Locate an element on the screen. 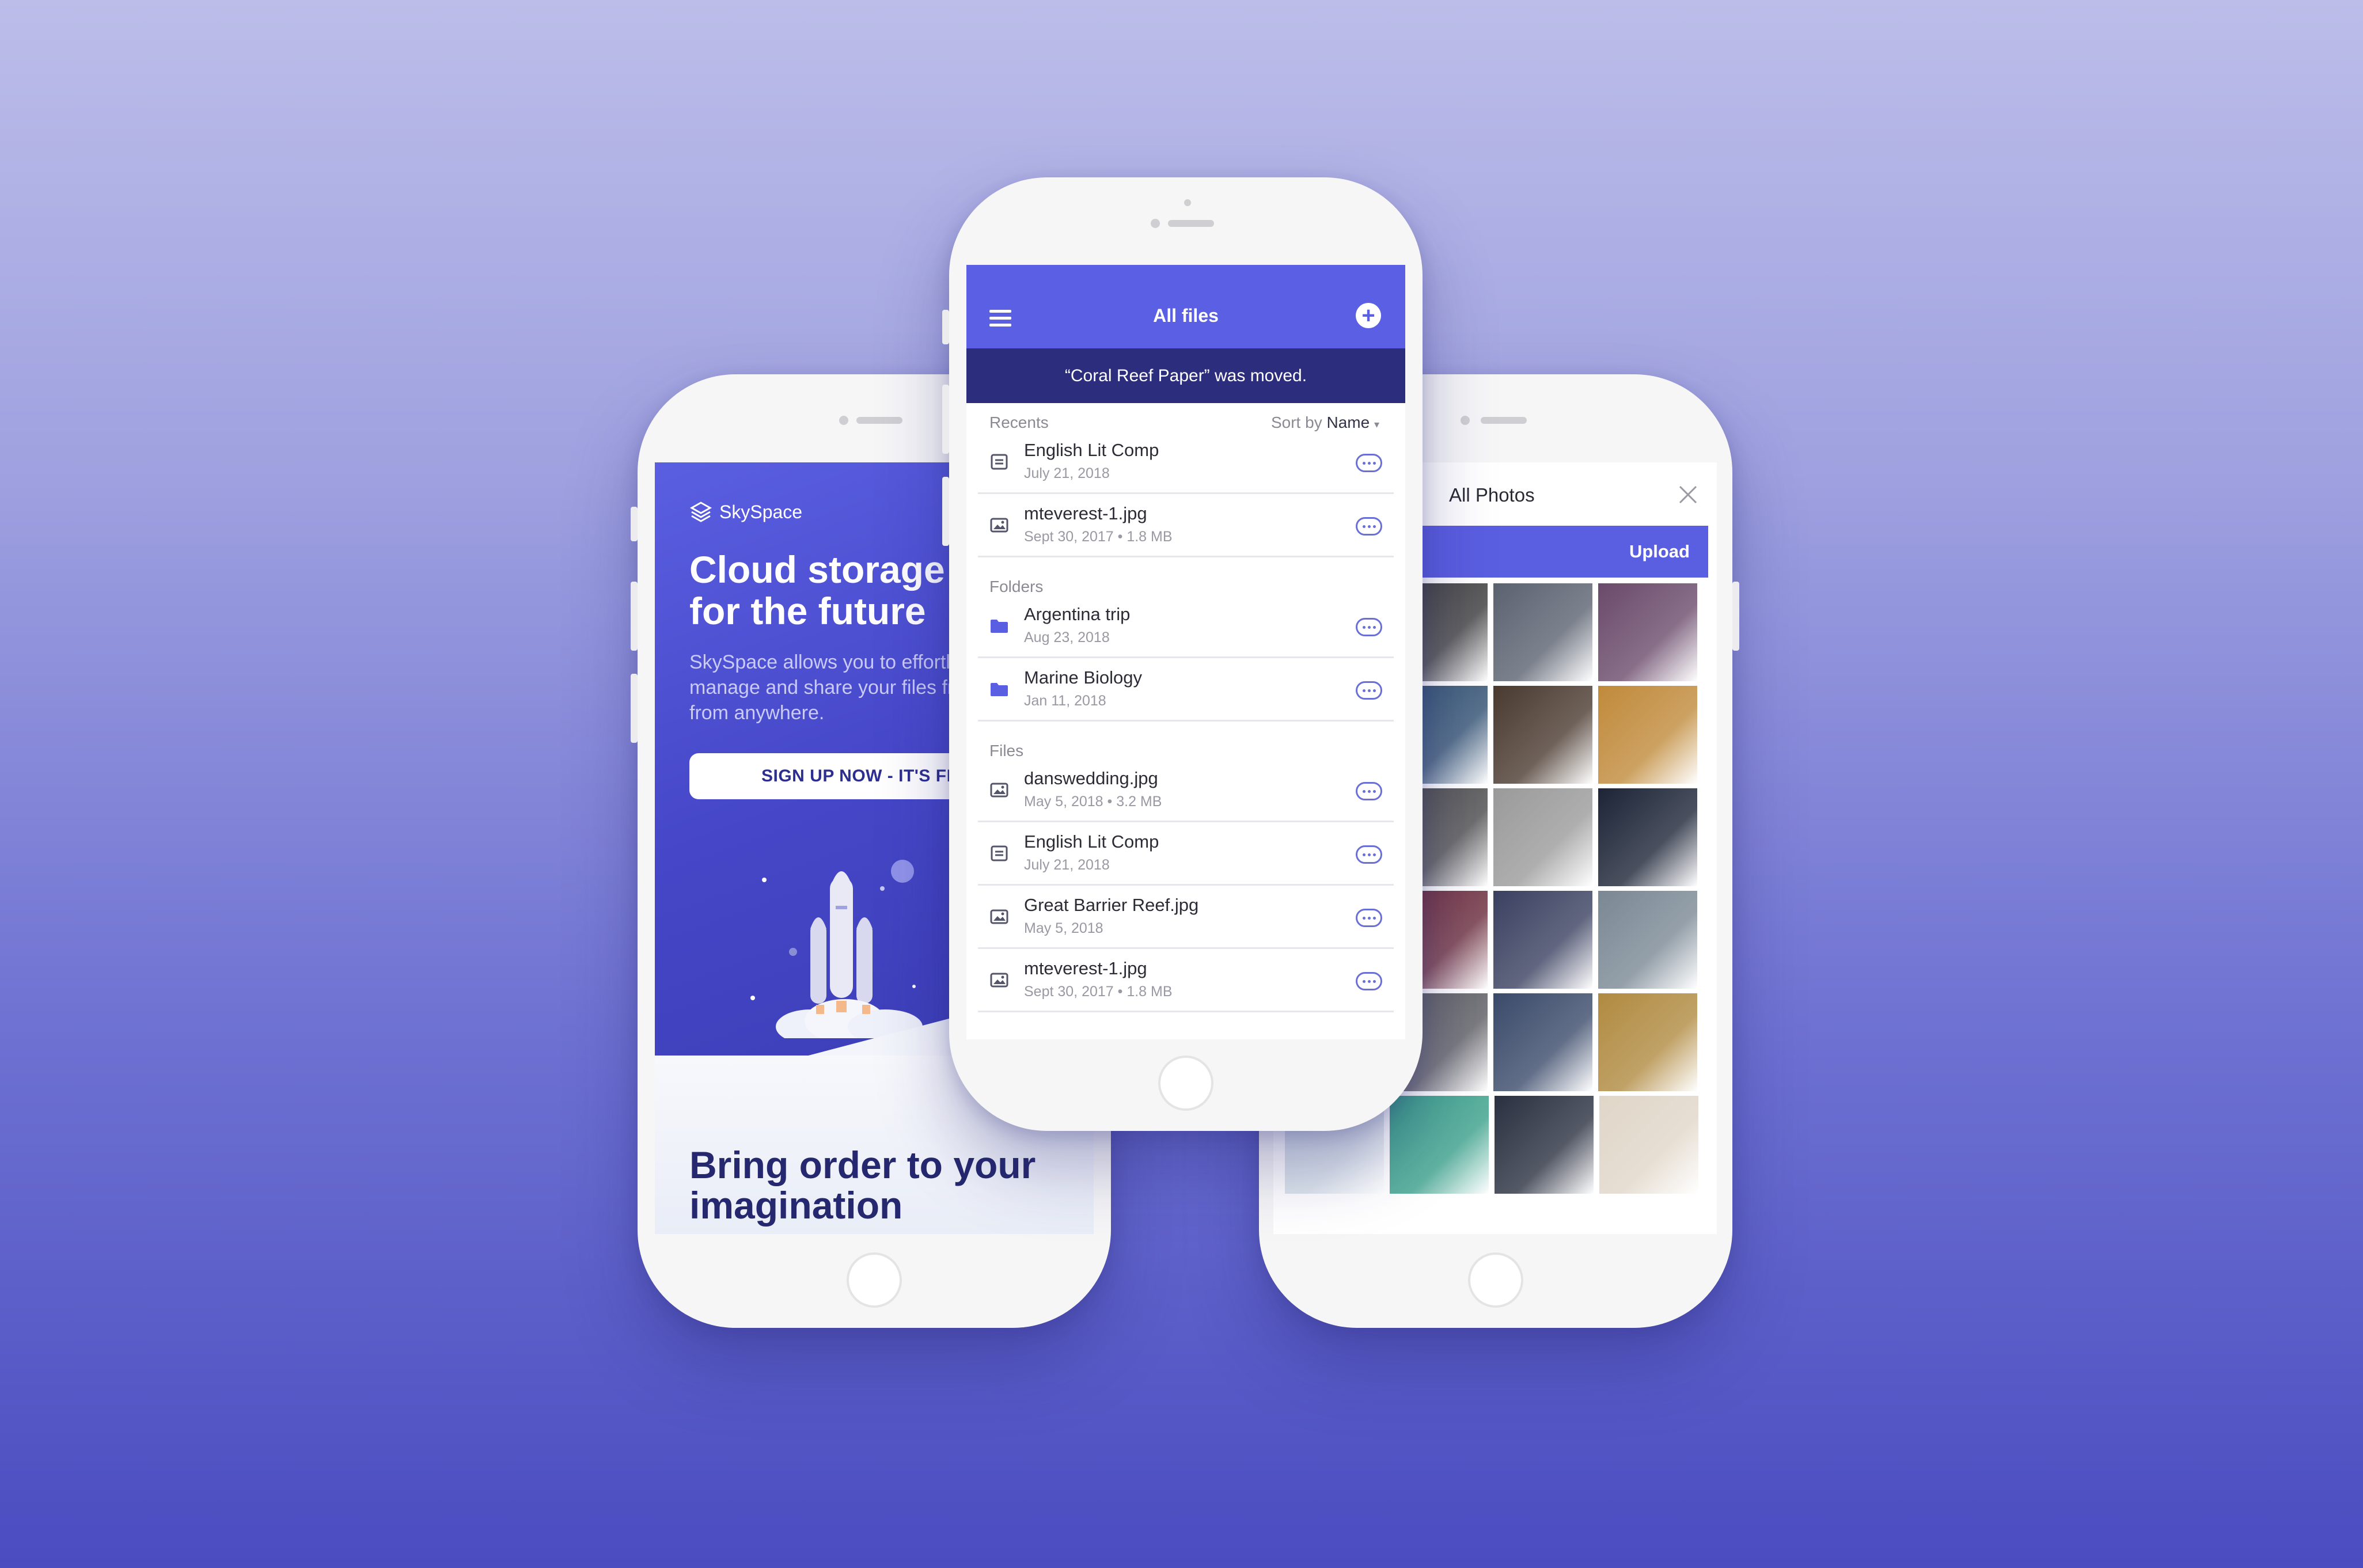  page-title: All files is located at coordinates (1186, 315).